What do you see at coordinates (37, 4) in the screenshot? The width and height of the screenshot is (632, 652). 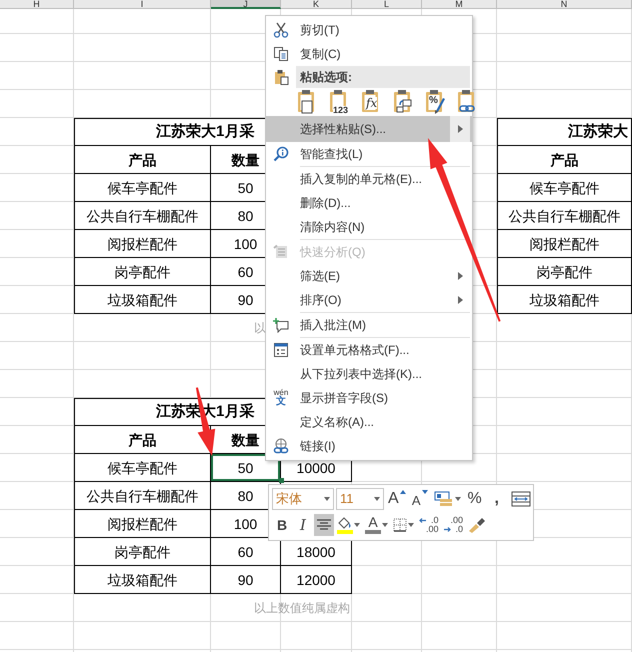 I see `column-header: H` at bounding box center [37, 4].